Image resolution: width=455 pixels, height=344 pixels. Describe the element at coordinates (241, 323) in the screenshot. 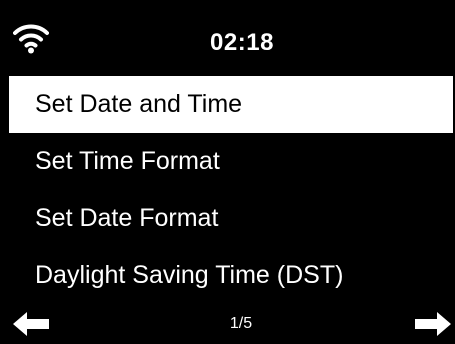

I see `page-indicator: 1/5` at that location.